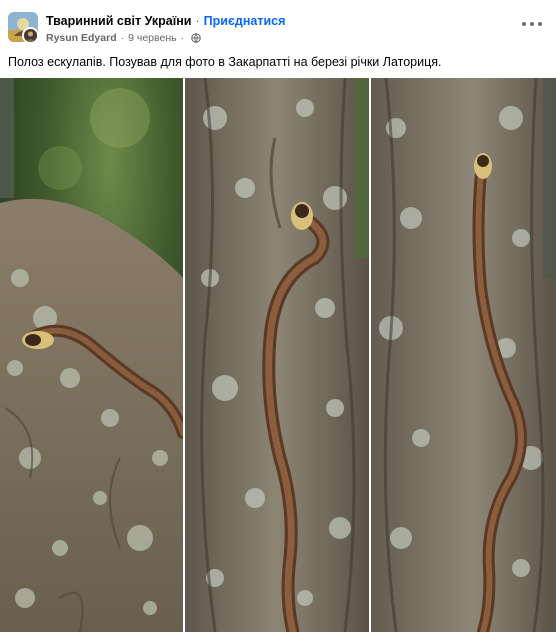  What do you see at coordinates (196, 38) in the screenshot?
I see `globe-icon` at bounding box center [196, 38].